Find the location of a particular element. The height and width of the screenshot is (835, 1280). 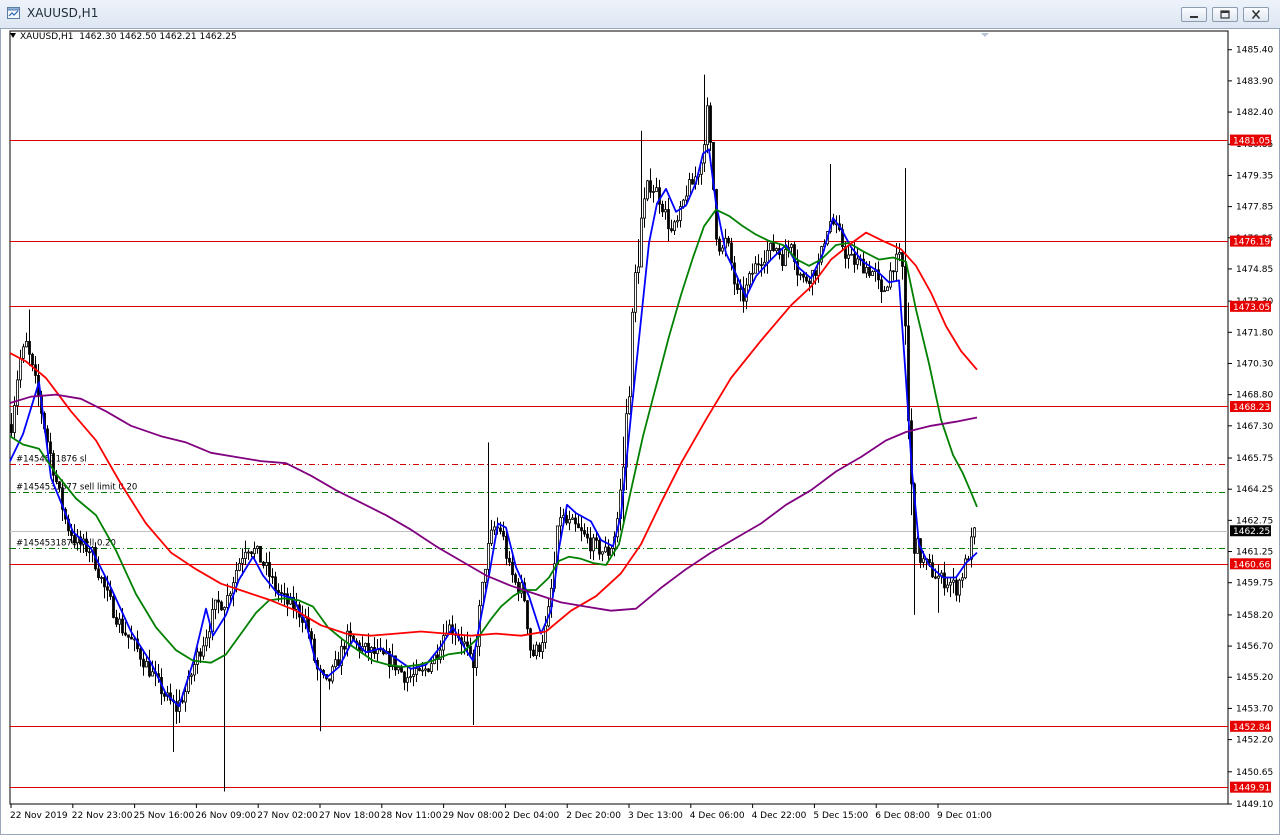

order-label: #1454531876 sl is located at coordinates (51, 460).